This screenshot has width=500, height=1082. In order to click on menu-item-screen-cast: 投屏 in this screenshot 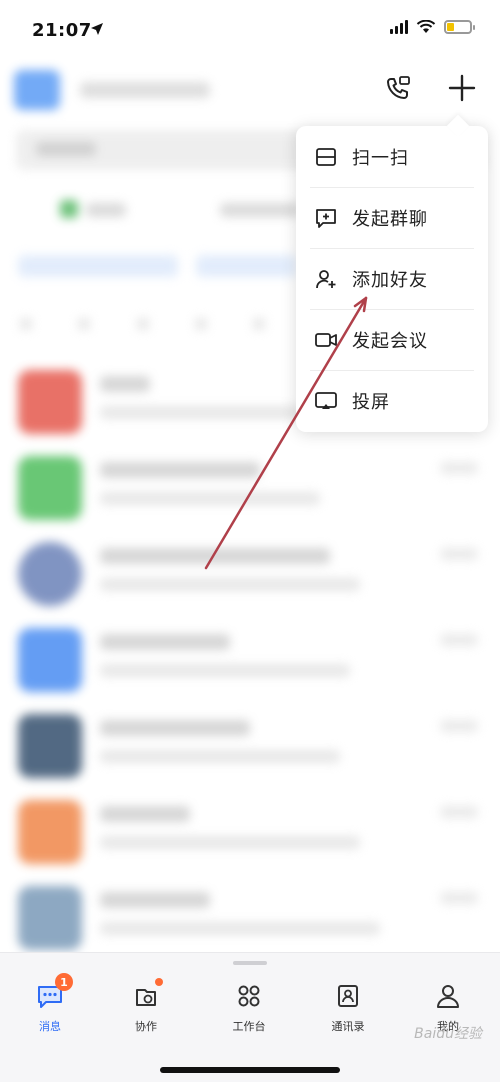, I will do `click(392, 400)`.